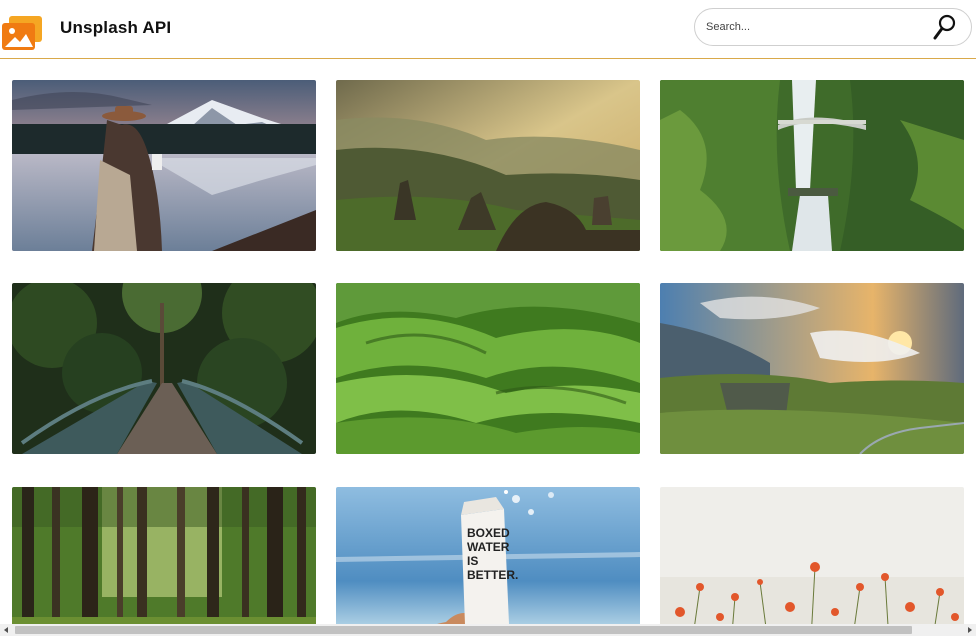  Describe the element at coordinates (164, 368) in the screenshot. I see `photo-card-forest-bridge` at that location.